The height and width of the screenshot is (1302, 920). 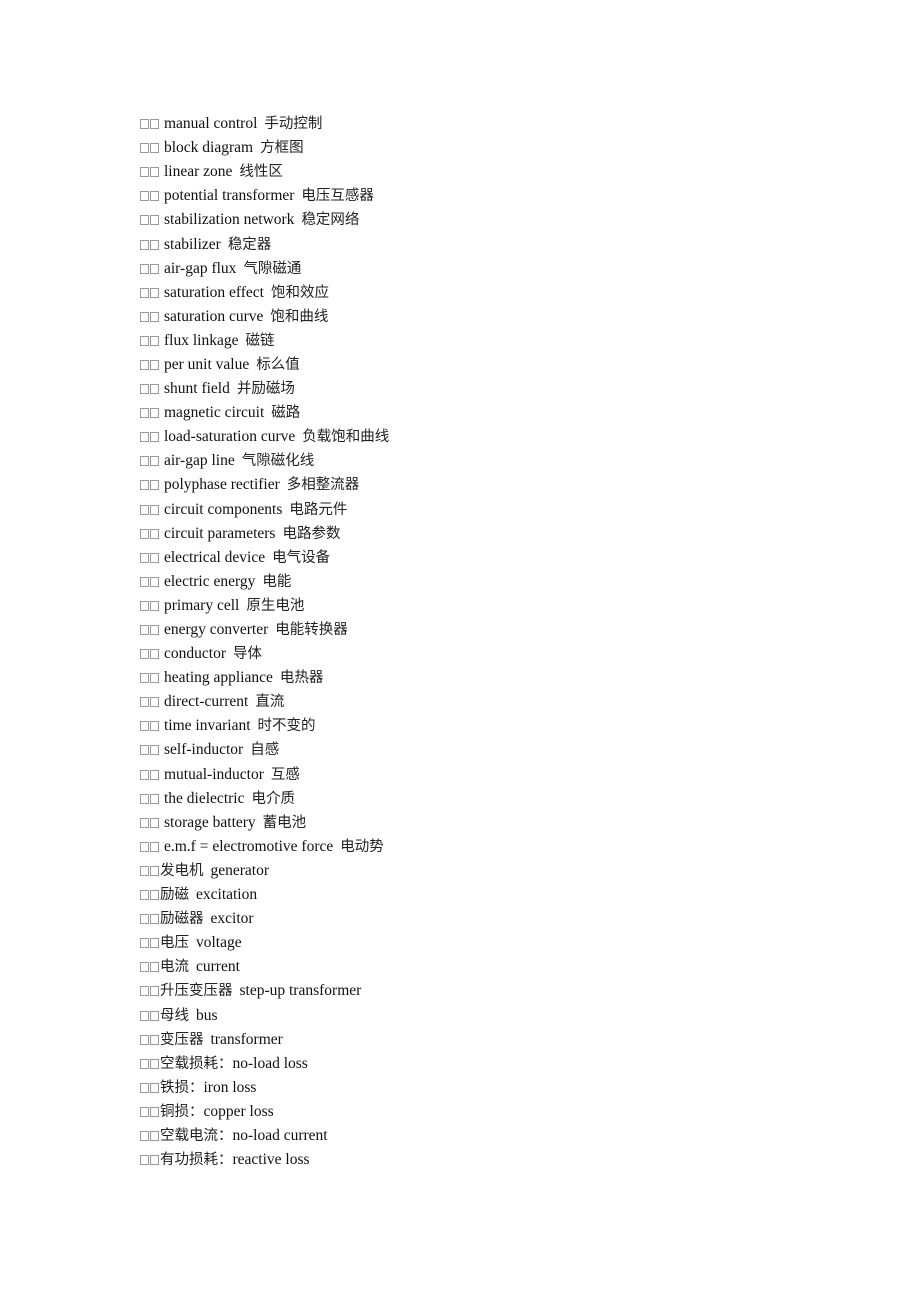 What do you see at coordinates (270, 1063) in the screenshot?
I see `term-english: no-load loss` at bounding box center [270, 1063].